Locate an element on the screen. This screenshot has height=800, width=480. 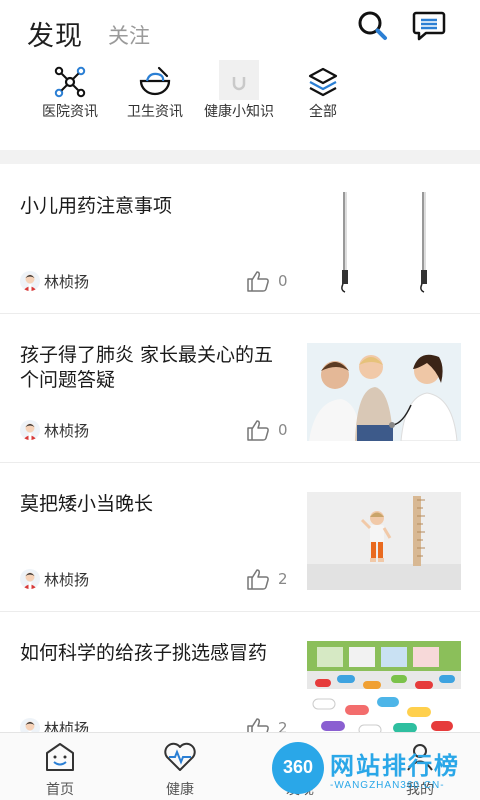
article-title: 莫把矮小当晚长 is located at coordinates (87, 504).